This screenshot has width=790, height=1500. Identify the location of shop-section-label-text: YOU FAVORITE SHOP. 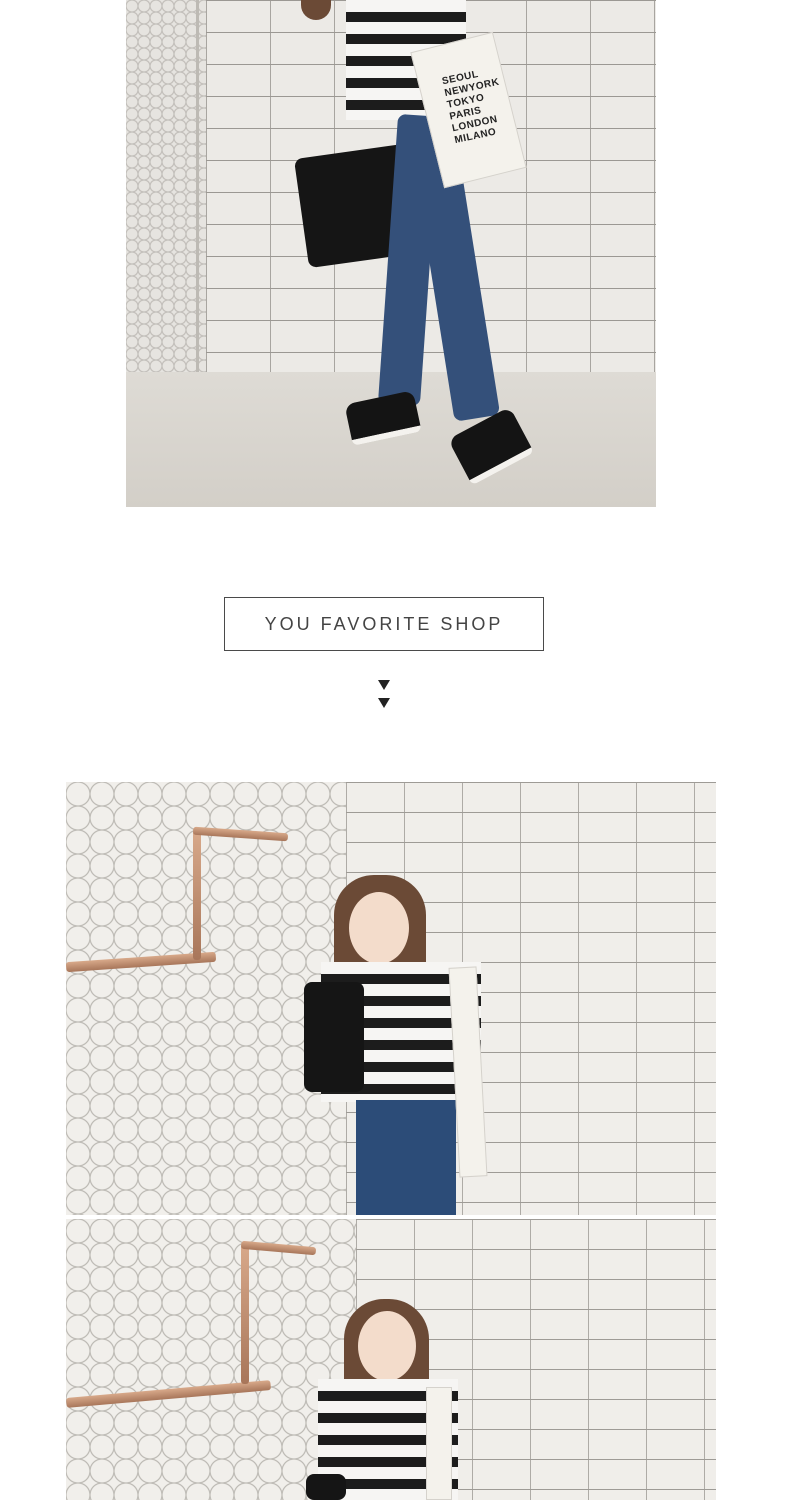
(384, 623).